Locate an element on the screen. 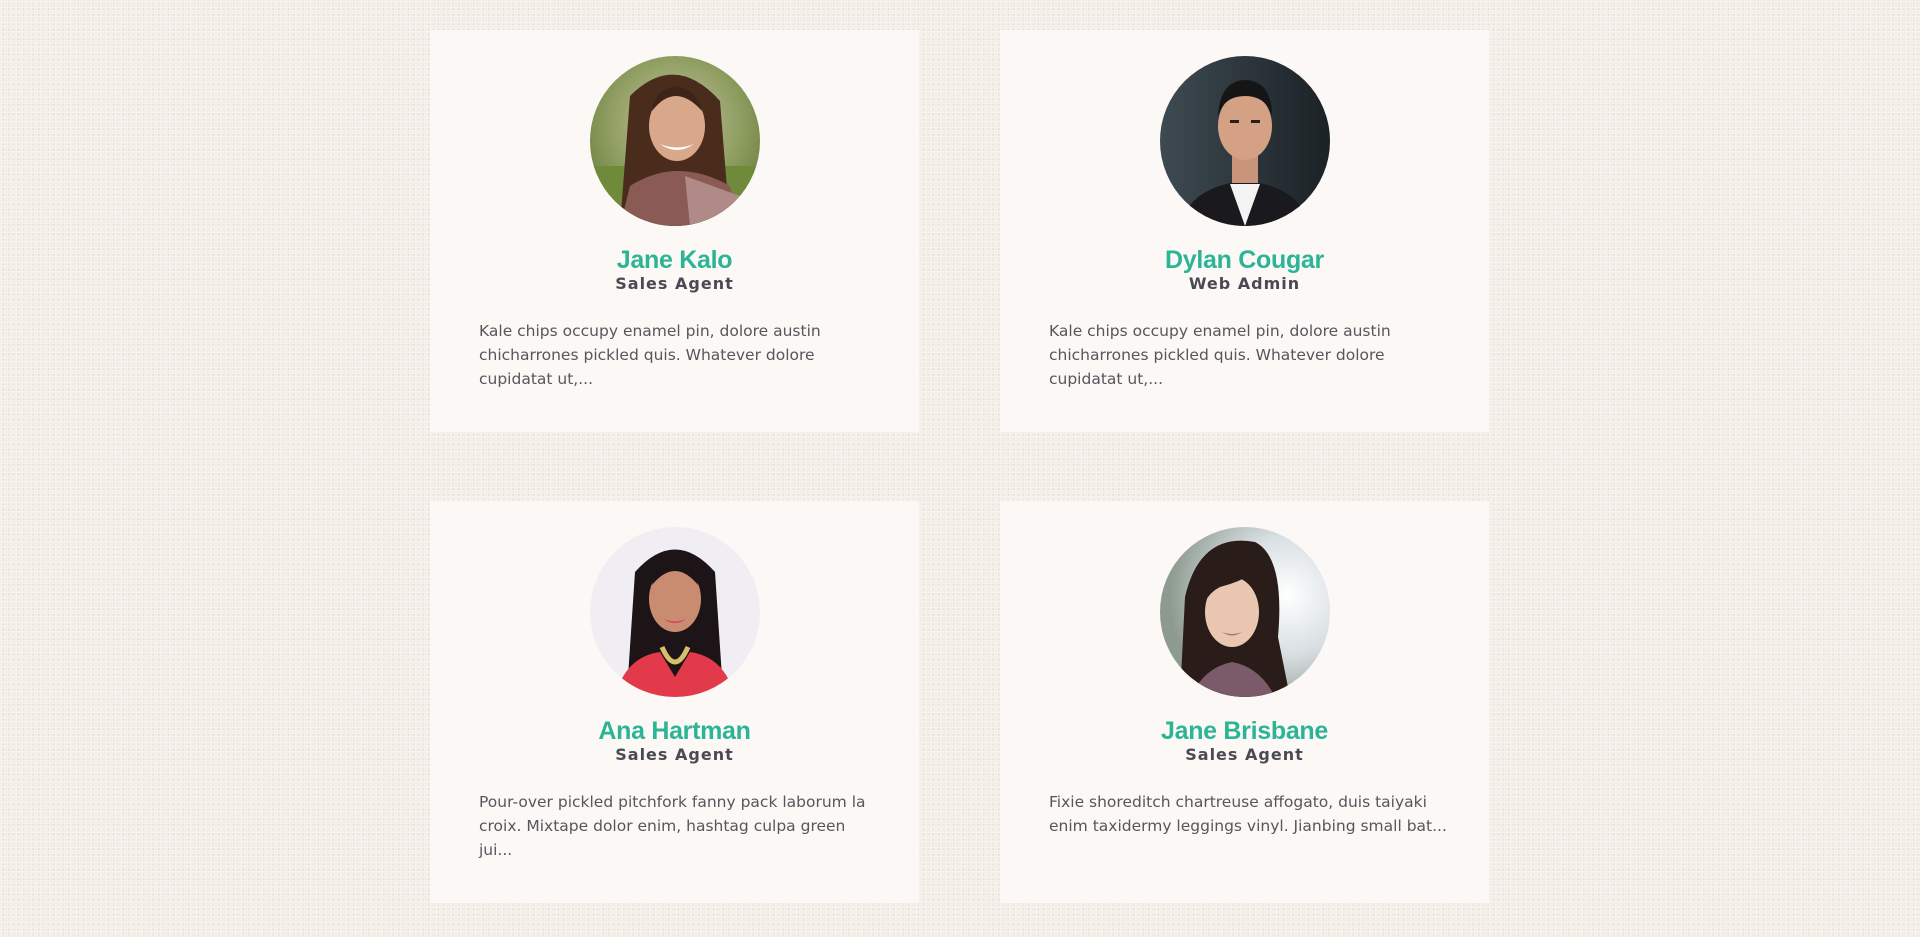  member-role: Web Admin is located at coordinates (1244, 283).